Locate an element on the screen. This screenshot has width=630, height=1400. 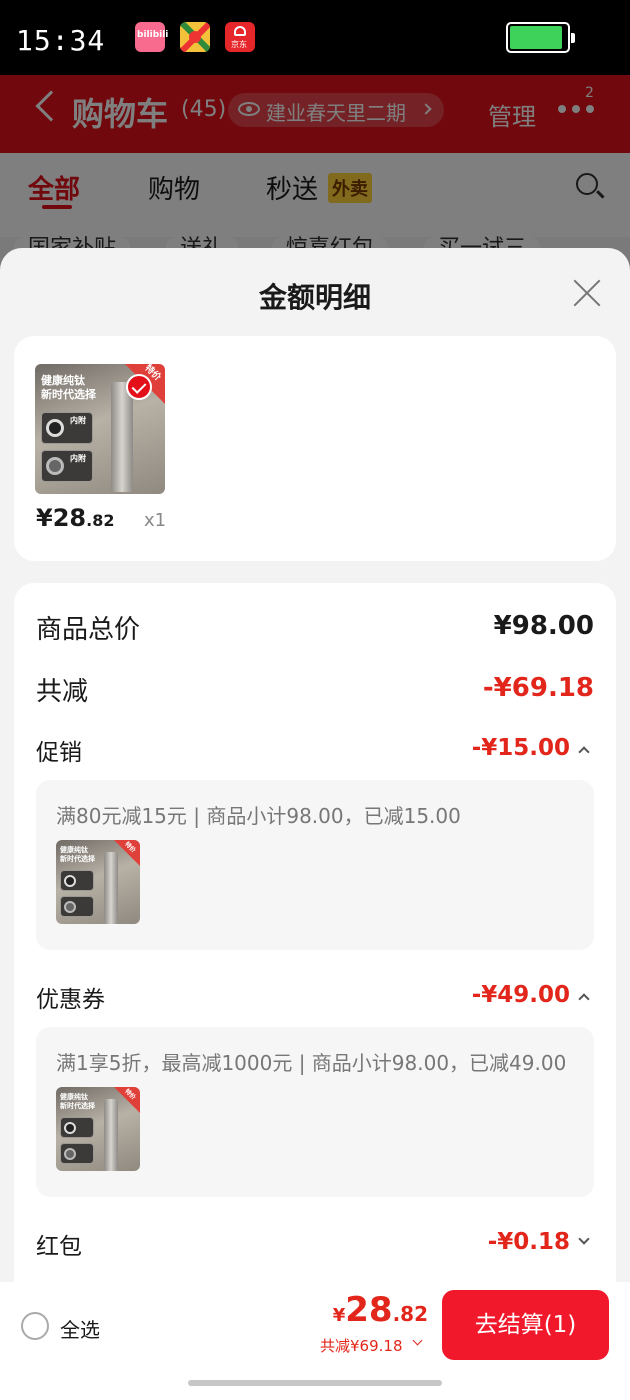
red-packet-value: -¥0.18 is located at coordinates (529, 1242).